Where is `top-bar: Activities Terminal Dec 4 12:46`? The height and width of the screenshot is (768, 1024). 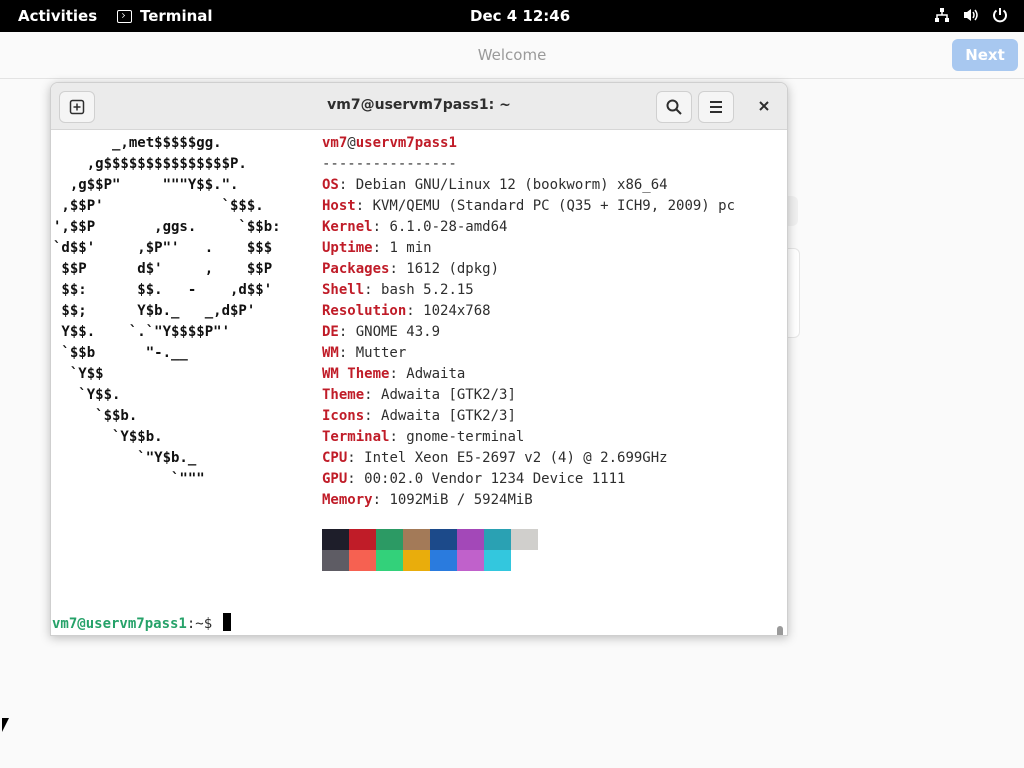 top-bar: Activities Terminal Dec 4 12:46 is located at coordinates (512, 16).